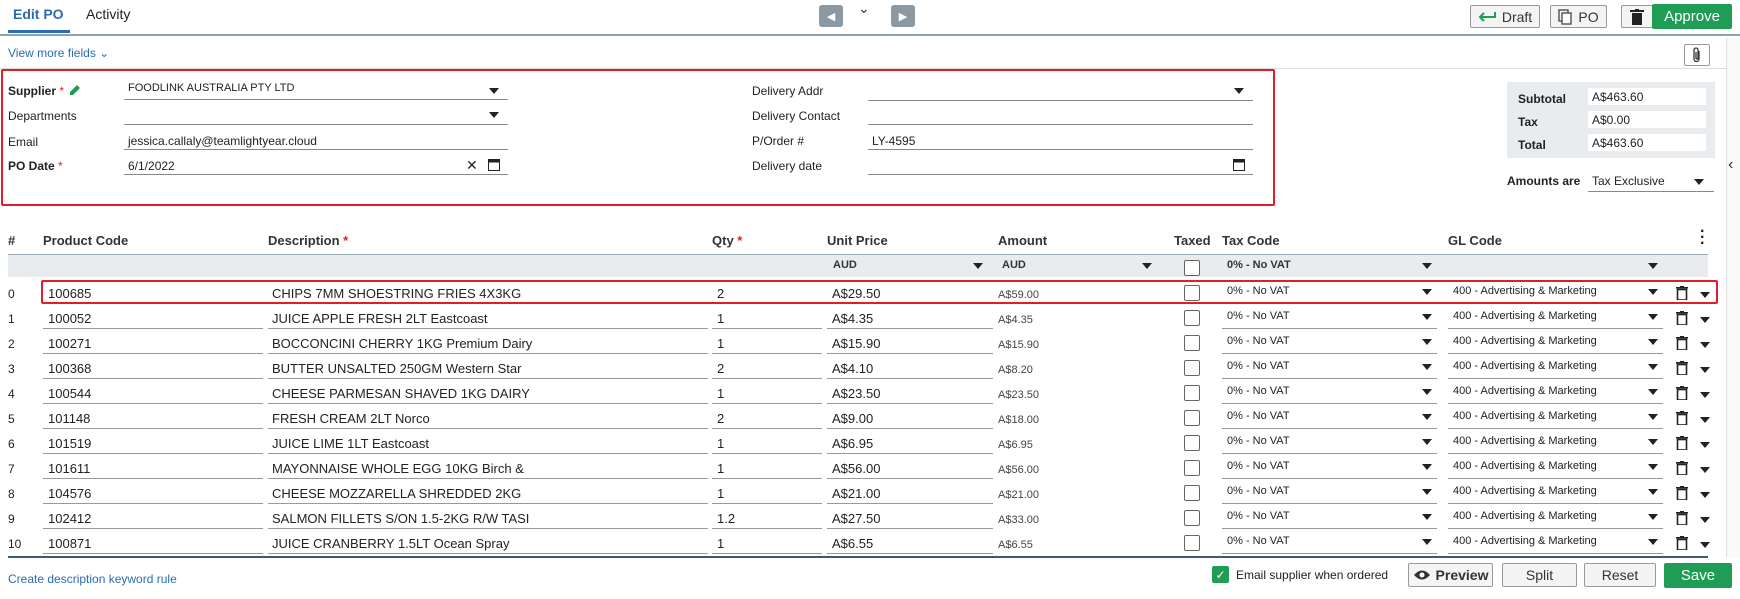 The width and height of the screenshot is (1740, 599). What do you see at coordinates (1060, 124) in the screenshot?
I see `delivery-contact-field` at bounding box center [1060, 124].